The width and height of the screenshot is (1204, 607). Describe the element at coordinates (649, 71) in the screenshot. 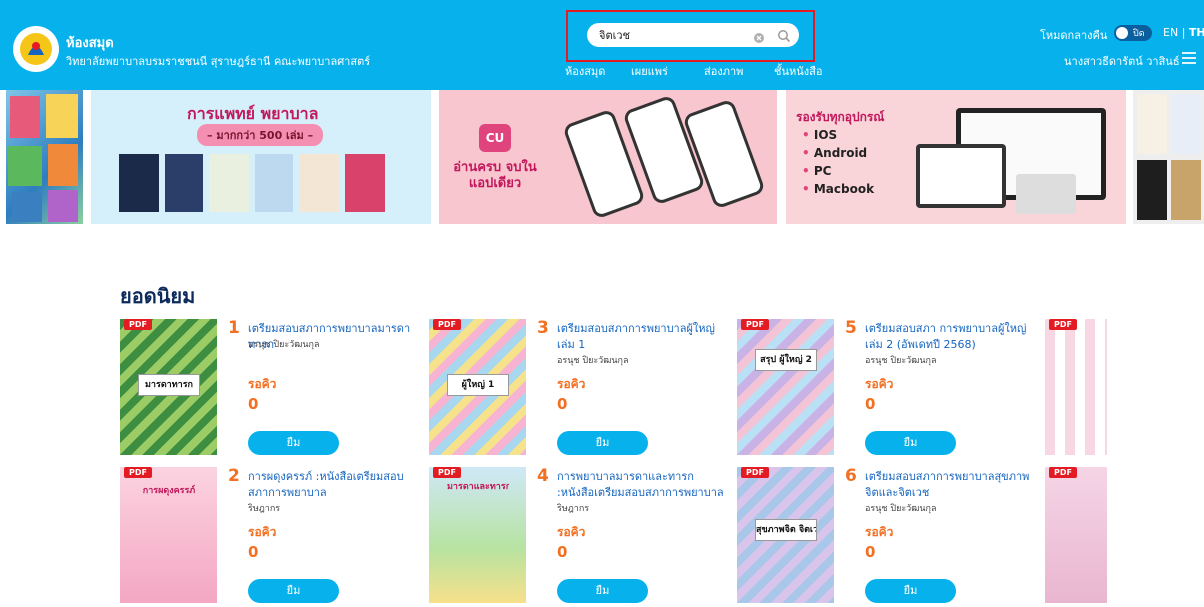

I see `nav-publish: เผยแพร่` at that location.